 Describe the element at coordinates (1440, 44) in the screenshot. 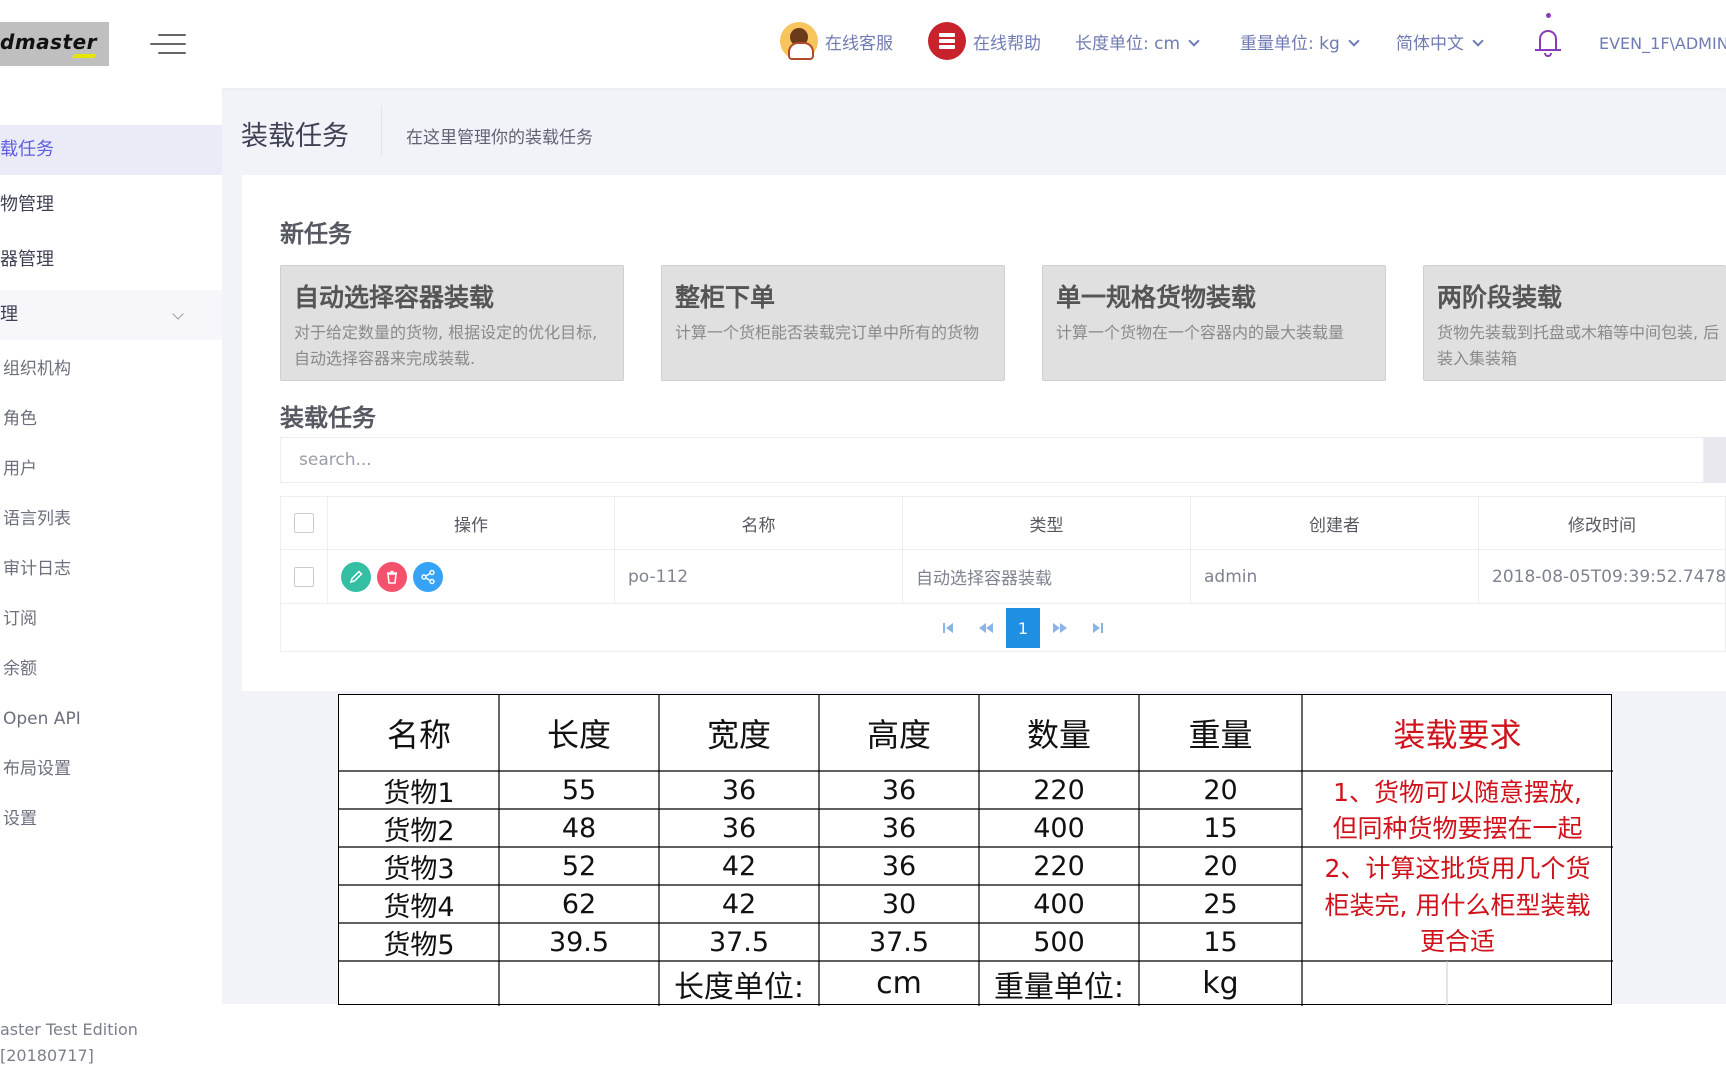

I see `language-dropdown: 简体中文` at that location.